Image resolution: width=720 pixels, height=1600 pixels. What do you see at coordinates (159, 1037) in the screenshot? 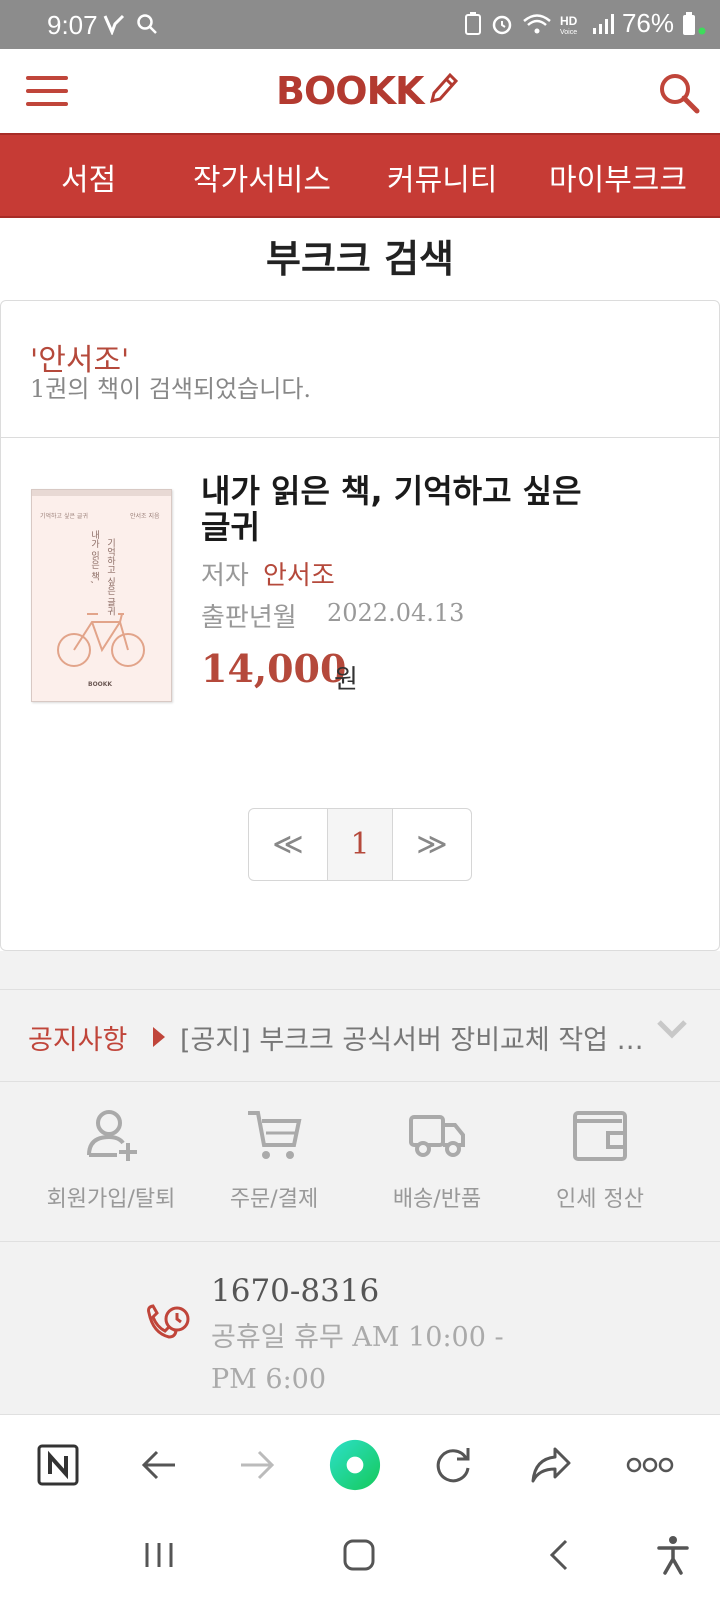
I see `caret-right-icon` at bounding box center [159, 1037].